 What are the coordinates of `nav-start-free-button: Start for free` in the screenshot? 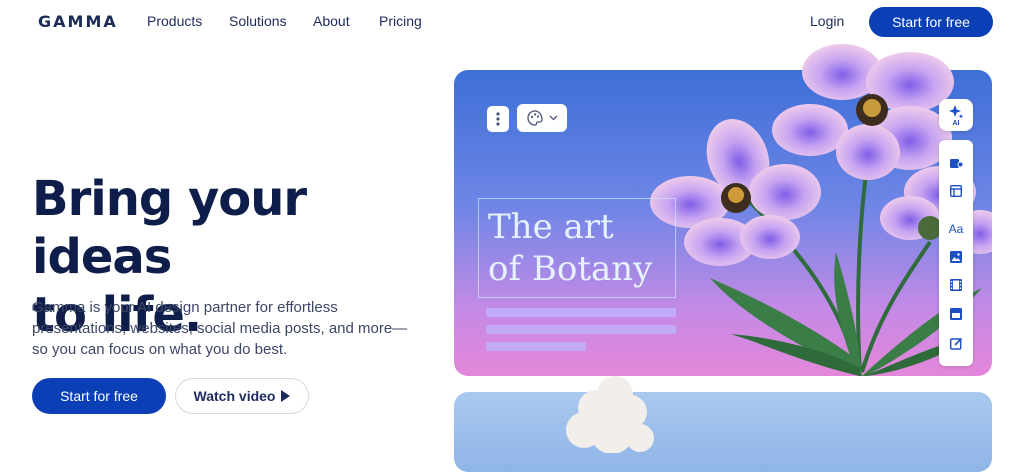 It's located at (931, 22).